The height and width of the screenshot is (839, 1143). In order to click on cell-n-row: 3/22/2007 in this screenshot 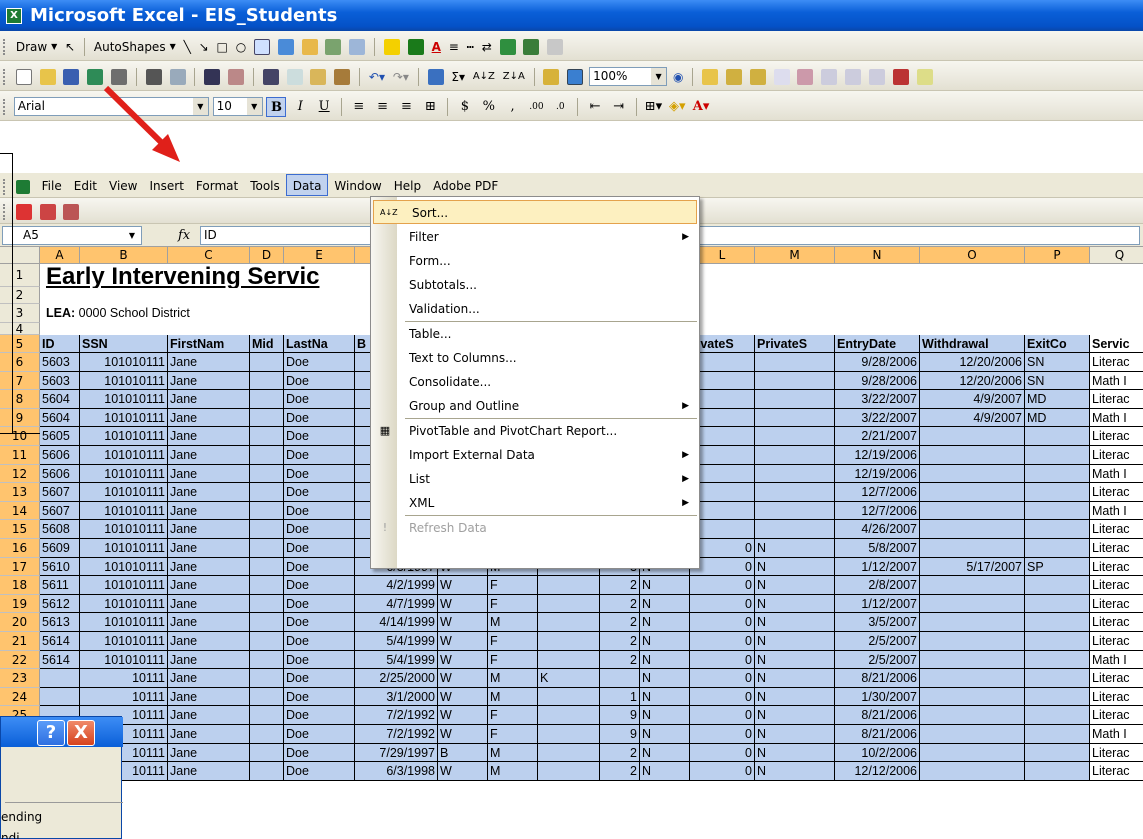, I will do `click(877, 418)`.